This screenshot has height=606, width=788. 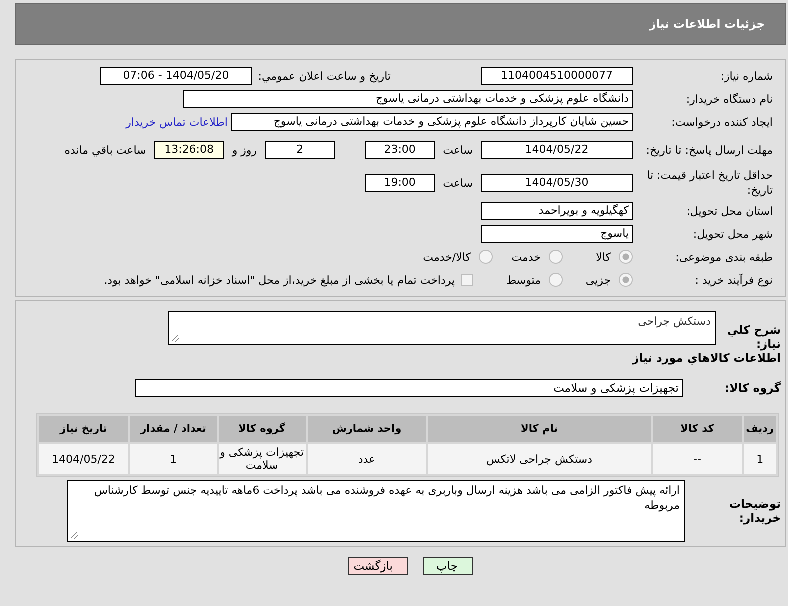 What do you see at coordinates (177, 122) in the screenshot?
I see `contact-link: اطلاعات تماس خریدار` at bounding box center [177, 122].